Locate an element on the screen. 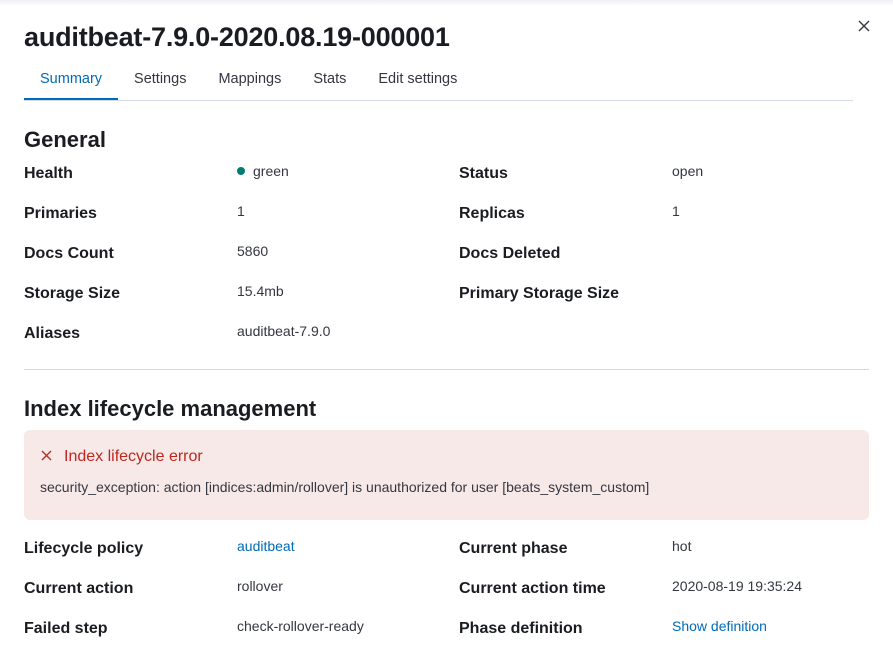 The width and height of the screenshot is (893, 664). ilm-error-title: Index lifecycle error is located at coordinates (133, 456).